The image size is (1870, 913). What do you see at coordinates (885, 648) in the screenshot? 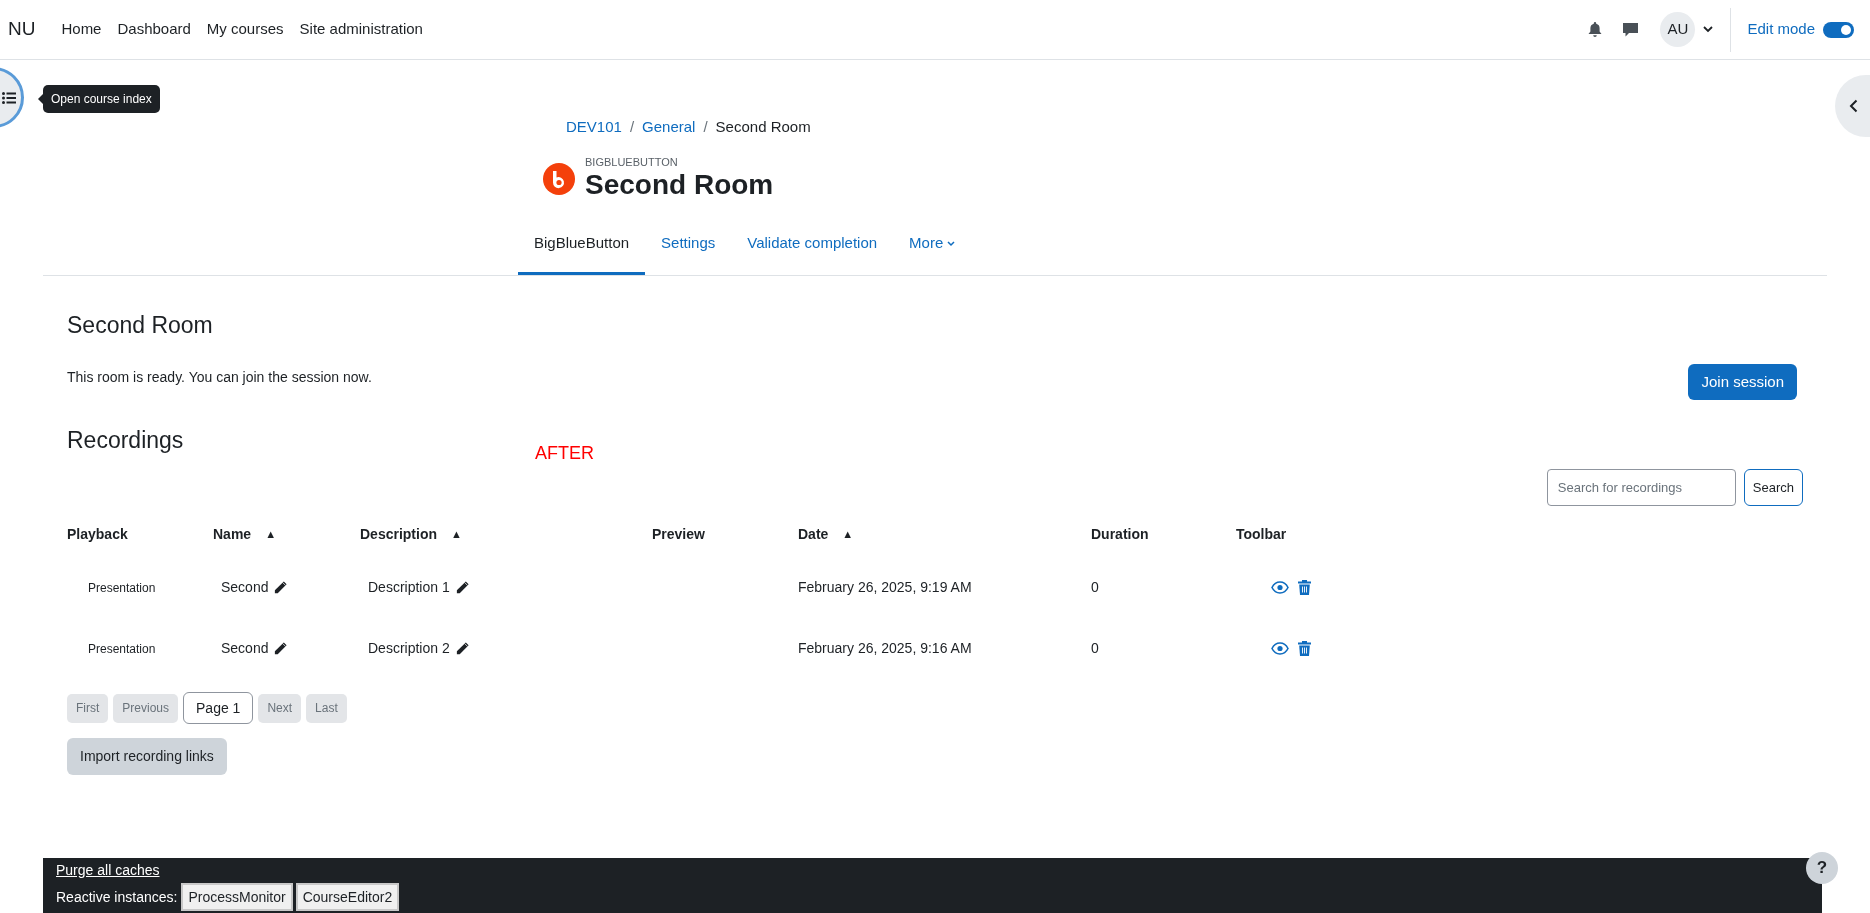
I see `table-cell-text: February 26, 2025, 9:16 AM` at bounding box center [885, 648].